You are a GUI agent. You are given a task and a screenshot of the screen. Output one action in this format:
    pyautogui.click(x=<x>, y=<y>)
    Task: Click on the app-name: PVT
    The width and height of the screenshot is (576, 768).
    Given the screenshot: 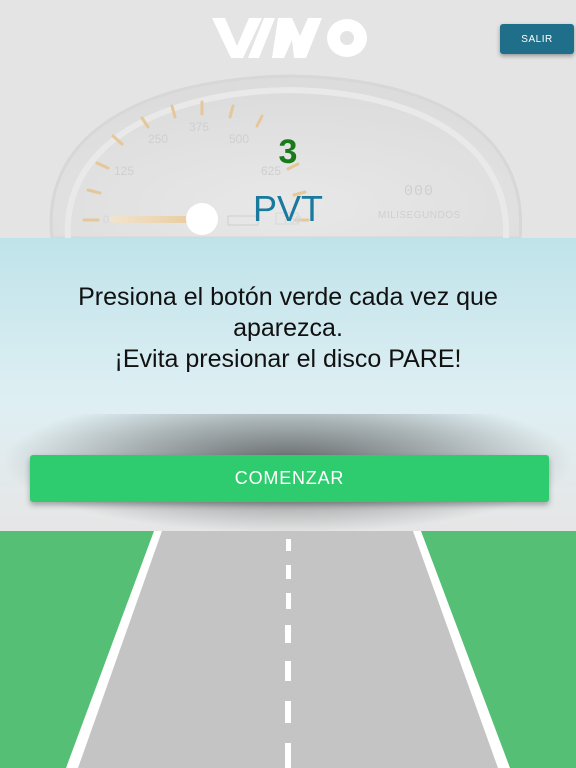 What is the action you would take?
    pyautogui.click(x=287, y=208)
    